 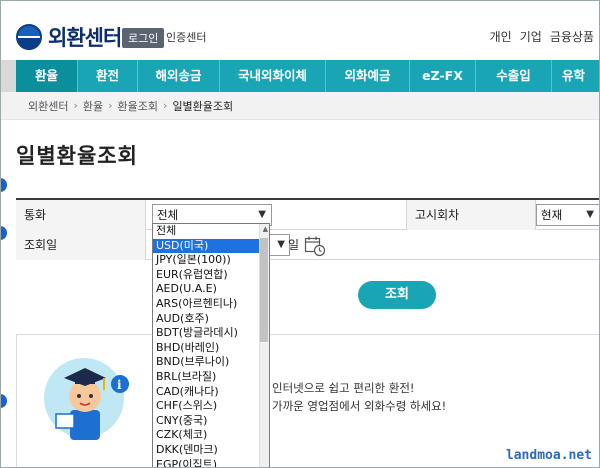 I want to click on graduate-mascot-icon: i, so click(x=86, y=399).